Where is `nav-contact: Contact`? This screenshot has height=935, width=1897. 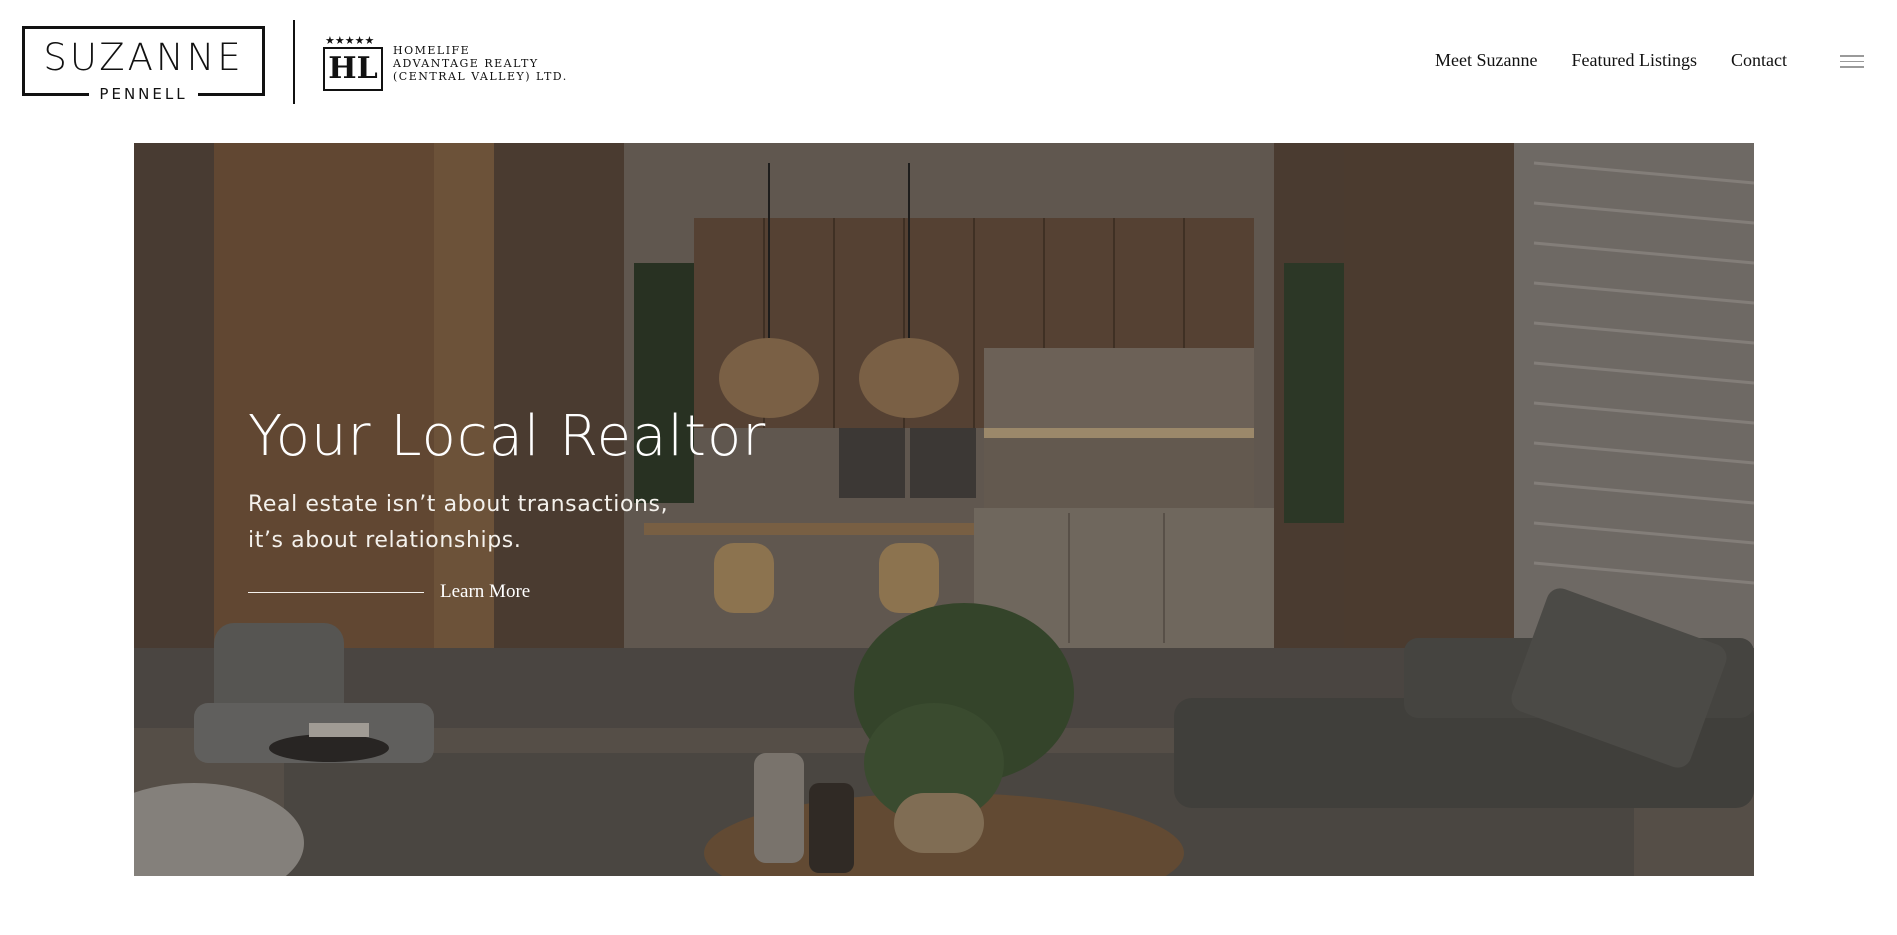 nav-contact: Contact is located at coordinates (1759, 60).